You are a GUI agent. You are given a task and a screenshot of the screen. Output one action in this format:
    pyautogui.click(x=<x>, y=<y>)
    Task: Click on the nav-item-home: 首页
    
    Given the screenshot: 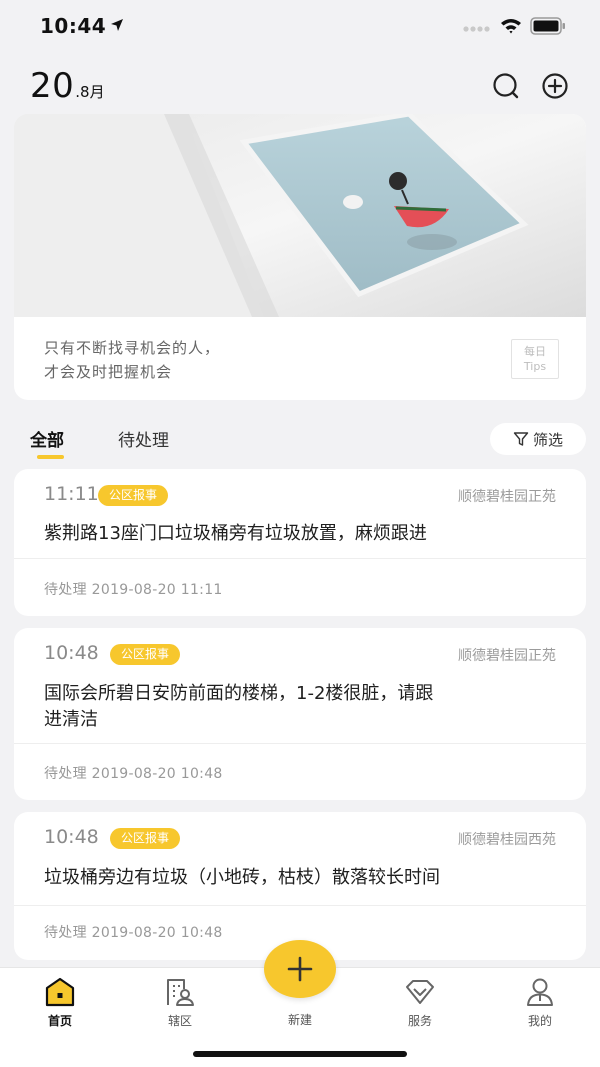 What is the action you would take?
    pyautogui.click(x=60, y=1003)
    